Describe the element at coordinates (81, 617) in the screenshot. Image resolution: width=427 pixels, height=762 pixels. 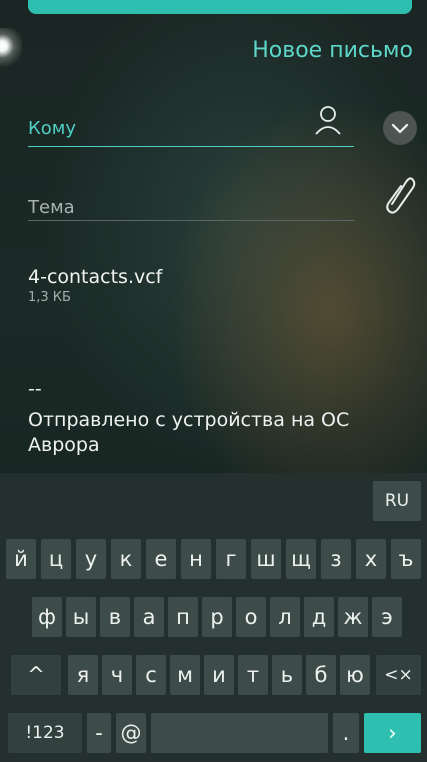
I see `key: ы` at that location.